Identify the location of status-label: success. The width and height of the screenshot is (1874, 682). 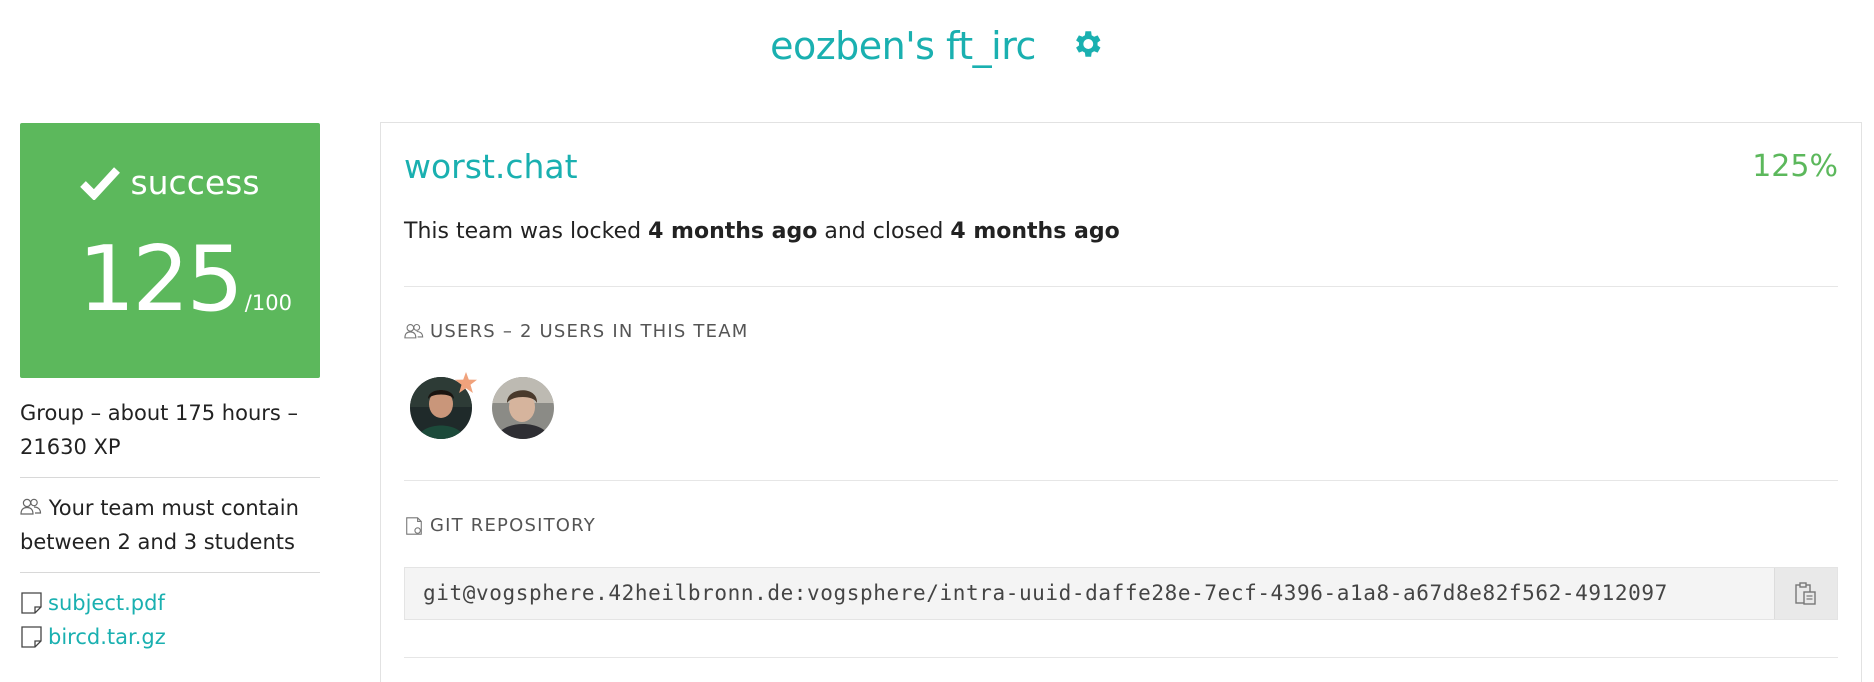
(195, 182).